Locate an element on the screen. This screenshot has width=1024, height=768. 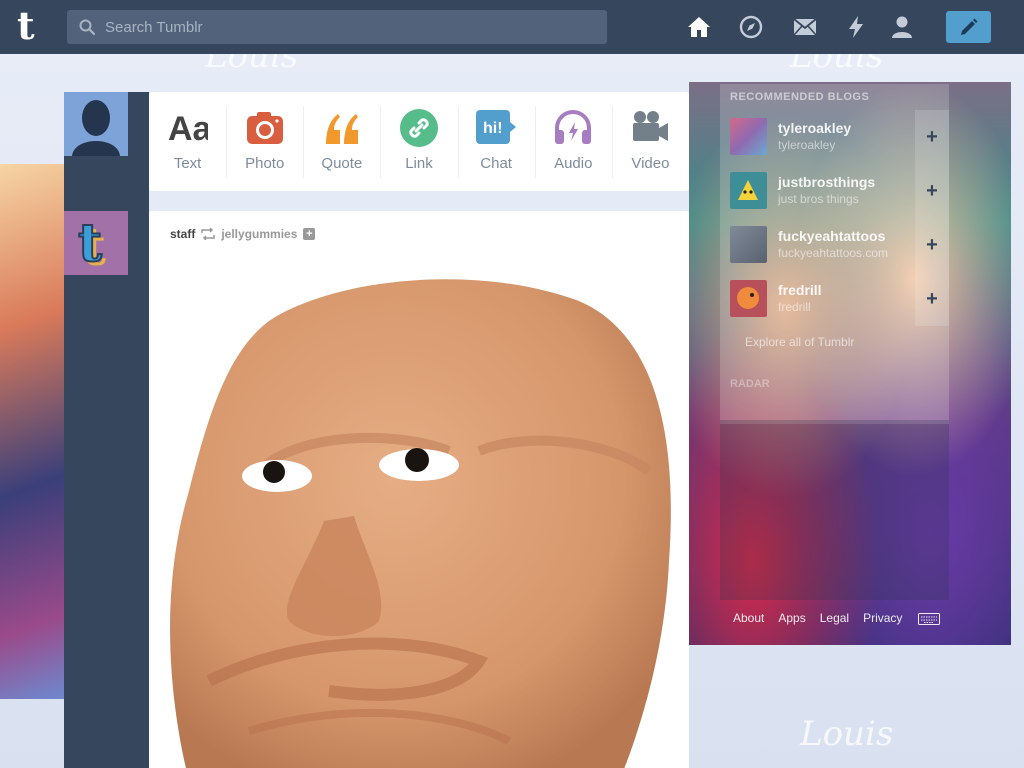
headphones-icon is located at coordinates (573, 127).